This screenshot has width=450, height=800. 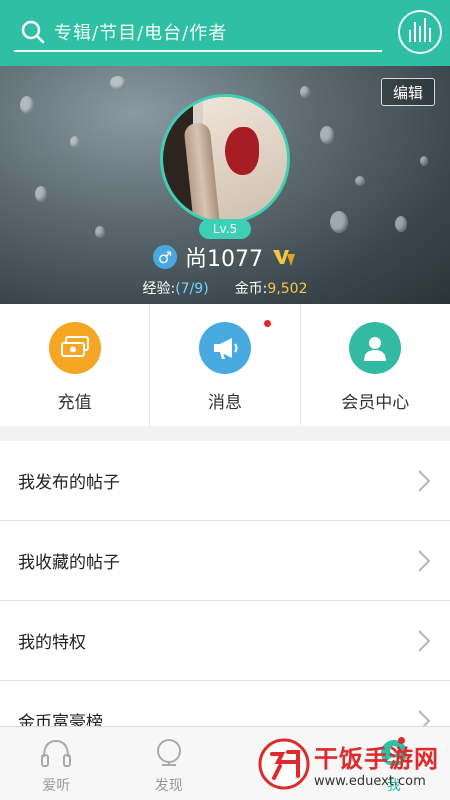 What do you see at coordinates (56, 786) in the screenshot?
I see `tab-label: 爱听` at bounding box center [56, 786].